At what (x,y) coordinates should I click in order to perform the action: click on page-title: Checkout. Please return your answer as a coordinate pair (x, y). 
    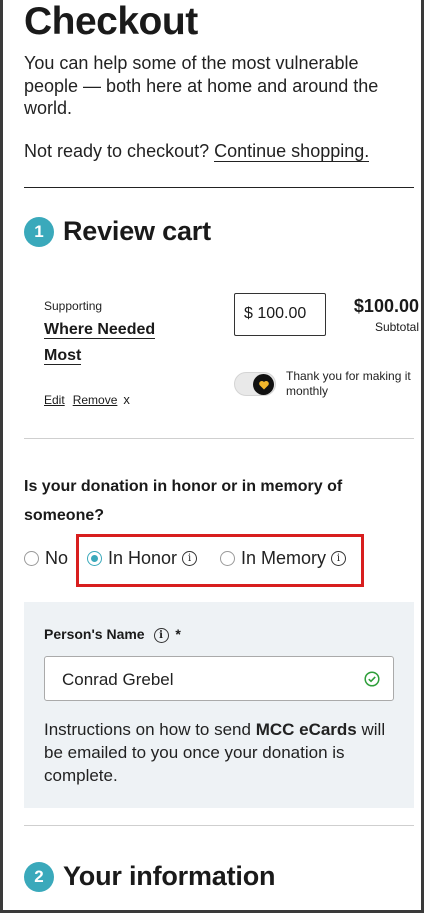
    Looking at the image, I should click on (111, 21).